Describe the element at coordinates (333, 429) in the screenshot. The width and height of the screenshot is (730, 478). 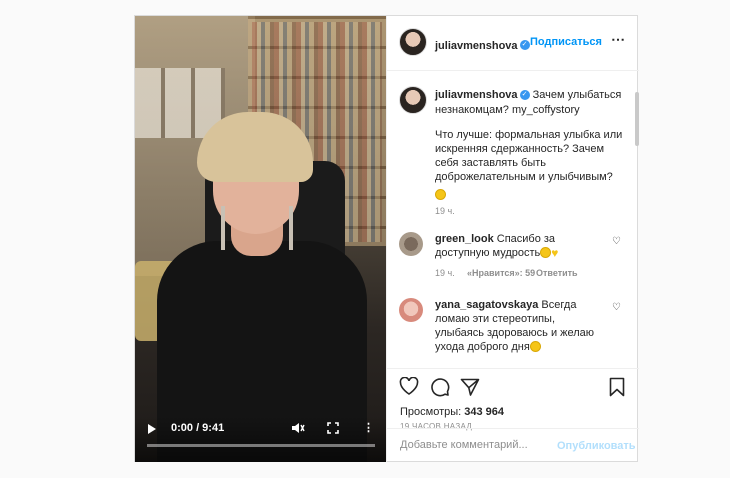
I see `fullscreen-icon` at that location.